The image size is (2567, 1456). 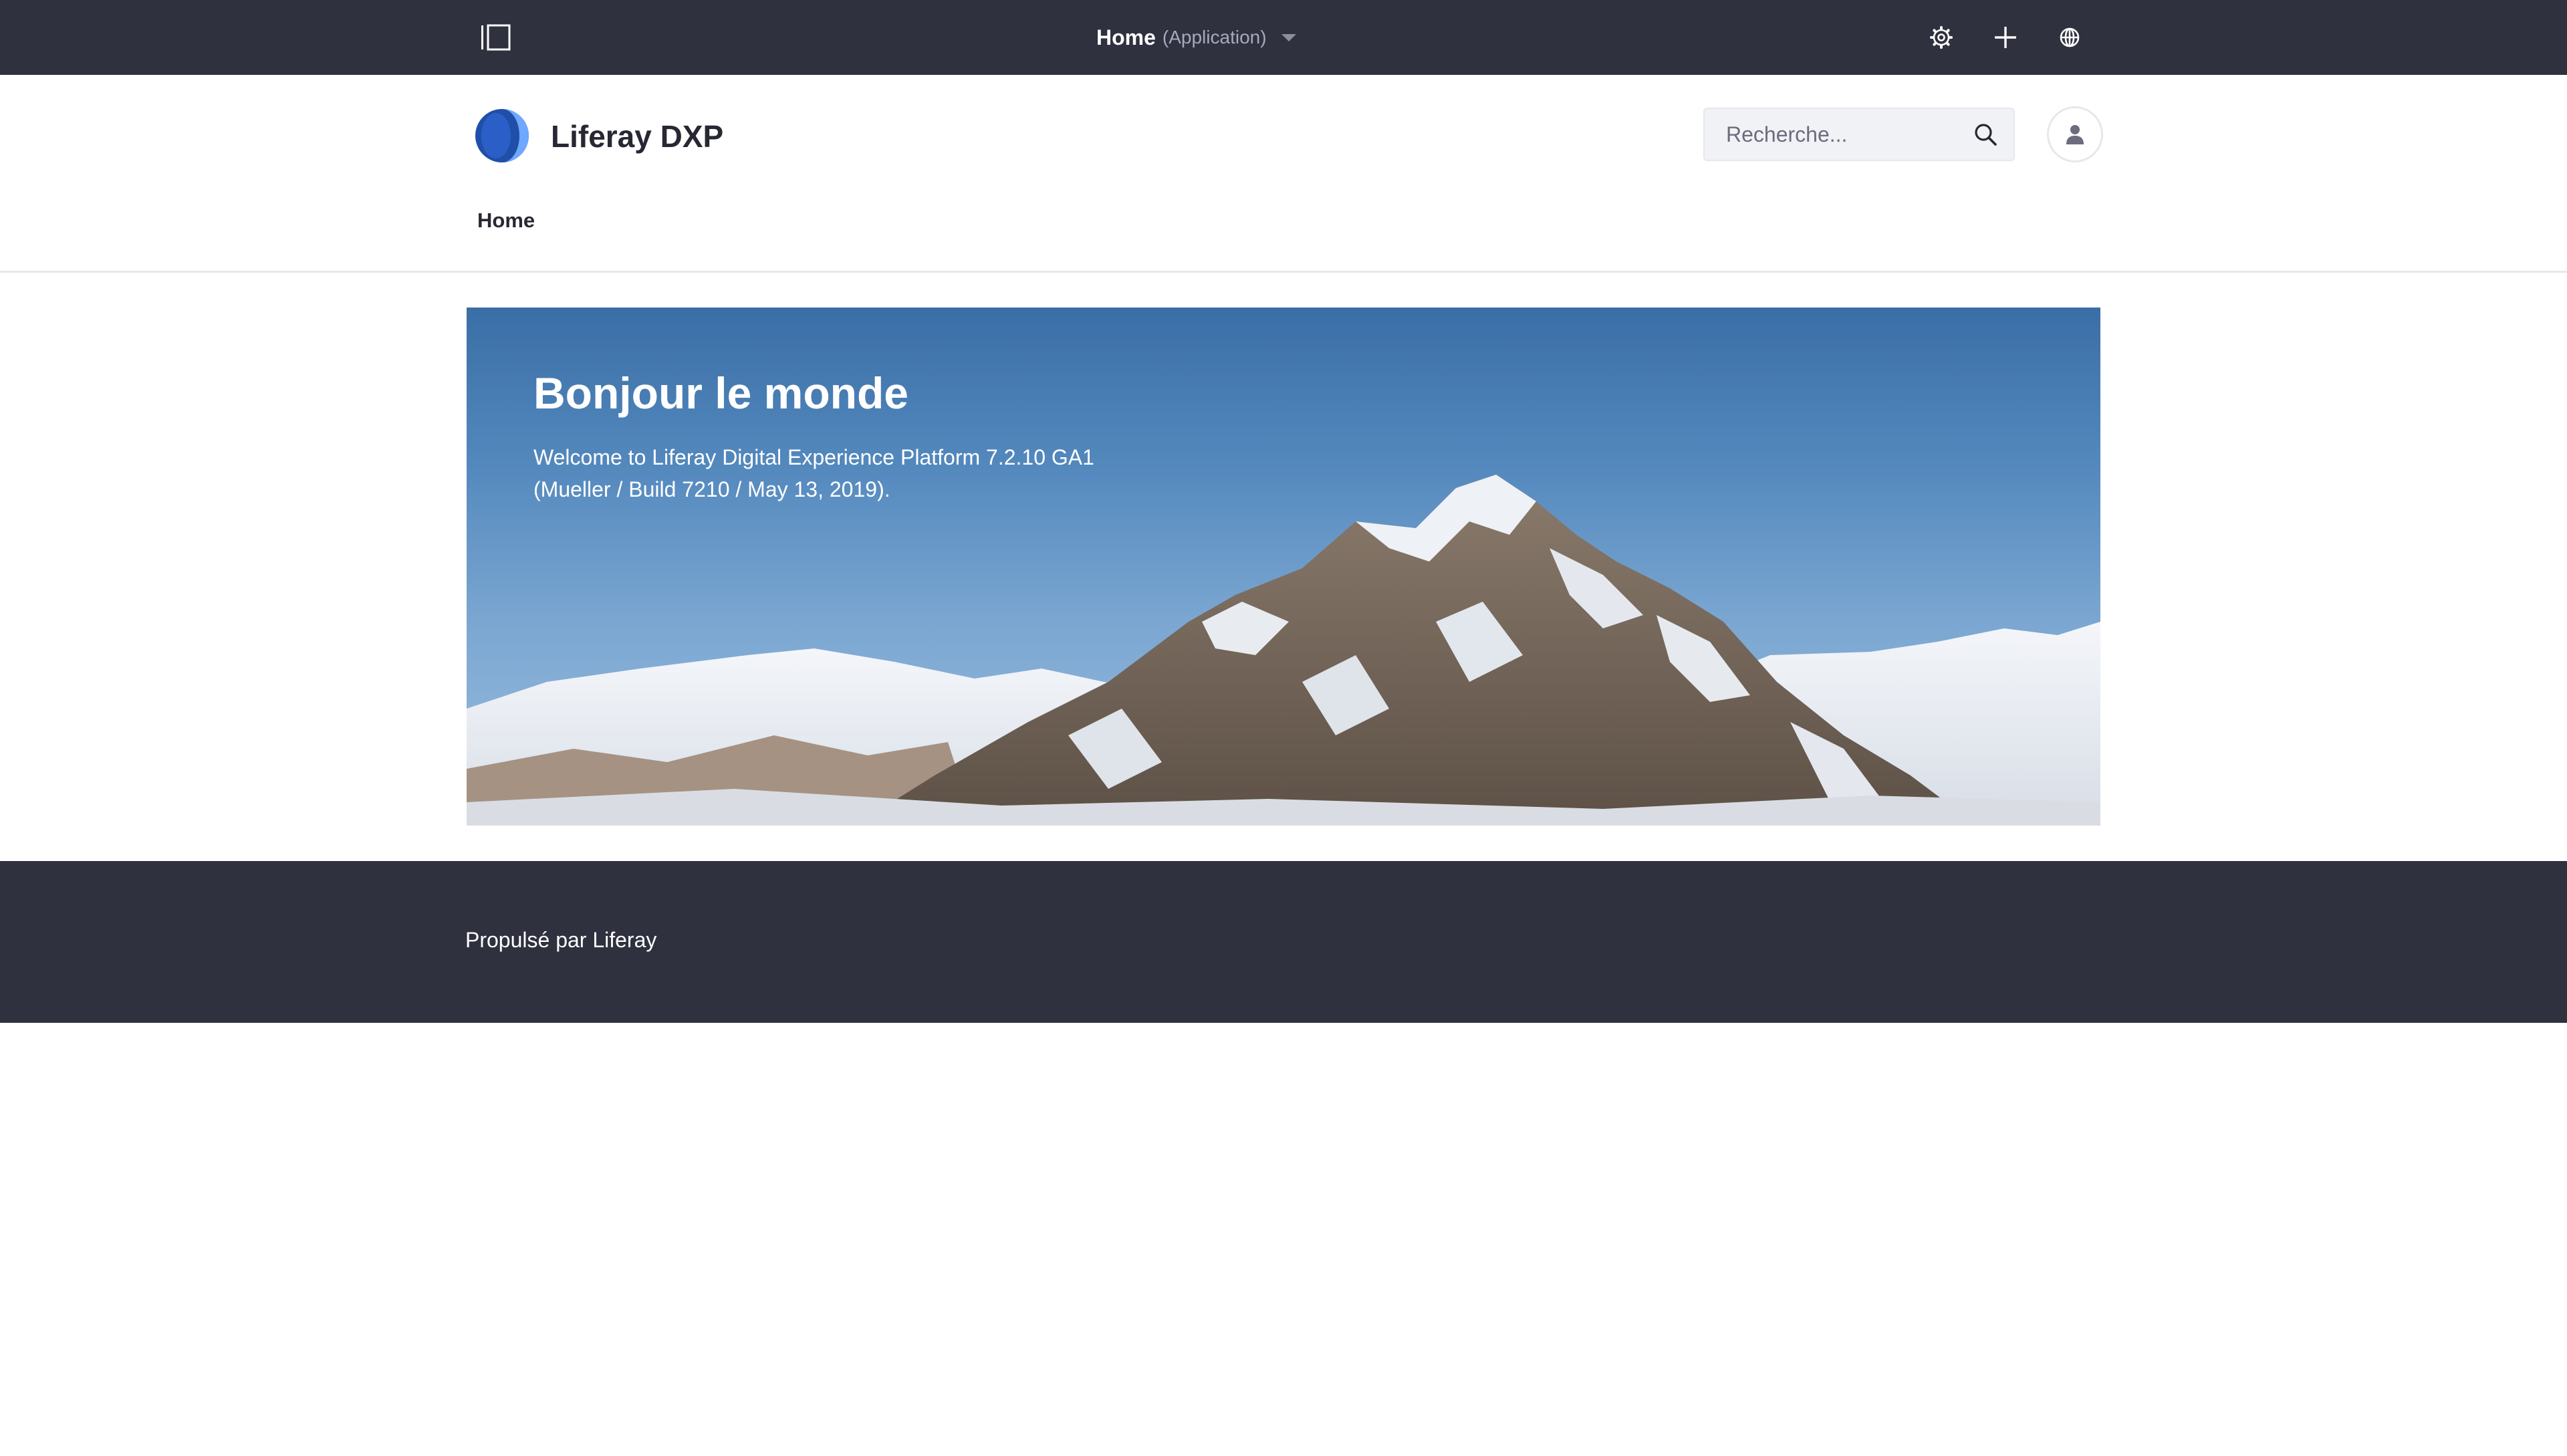 I want to click on control-menu: Home (Application), so click(x=1283, y=37).